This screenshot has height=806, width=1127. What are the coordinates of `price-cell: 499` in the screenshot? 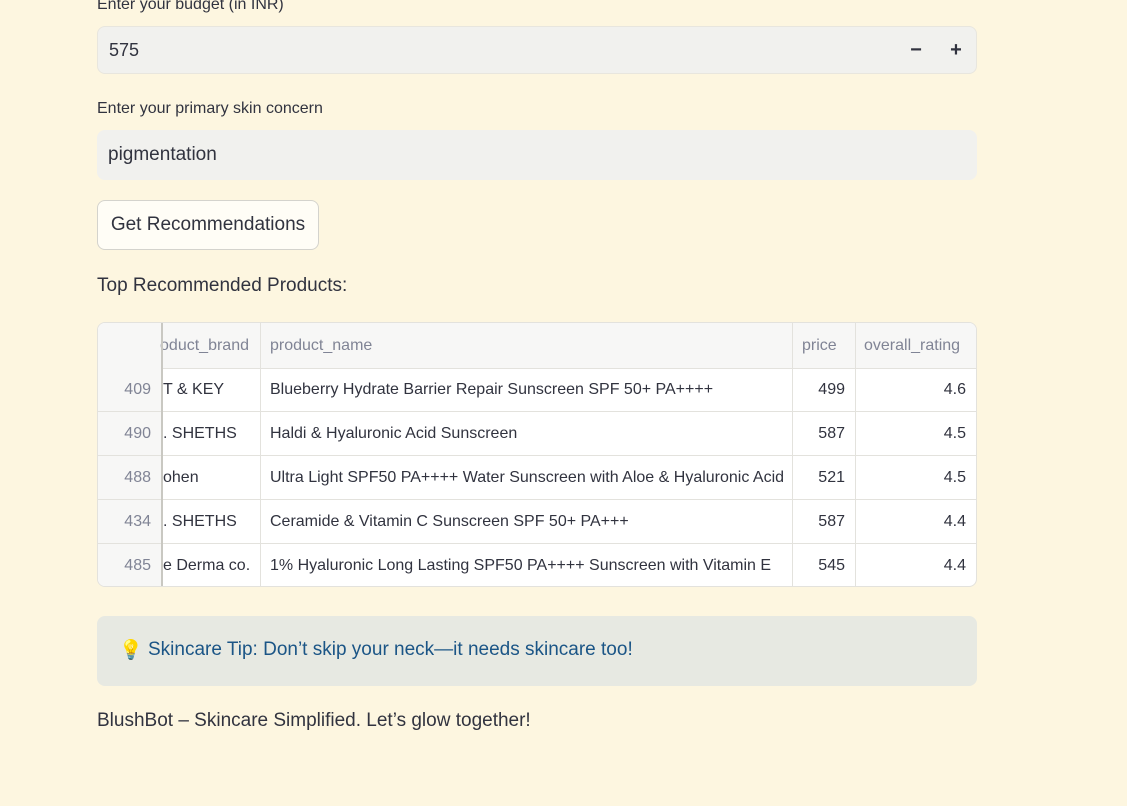 It's located at (823, 389).